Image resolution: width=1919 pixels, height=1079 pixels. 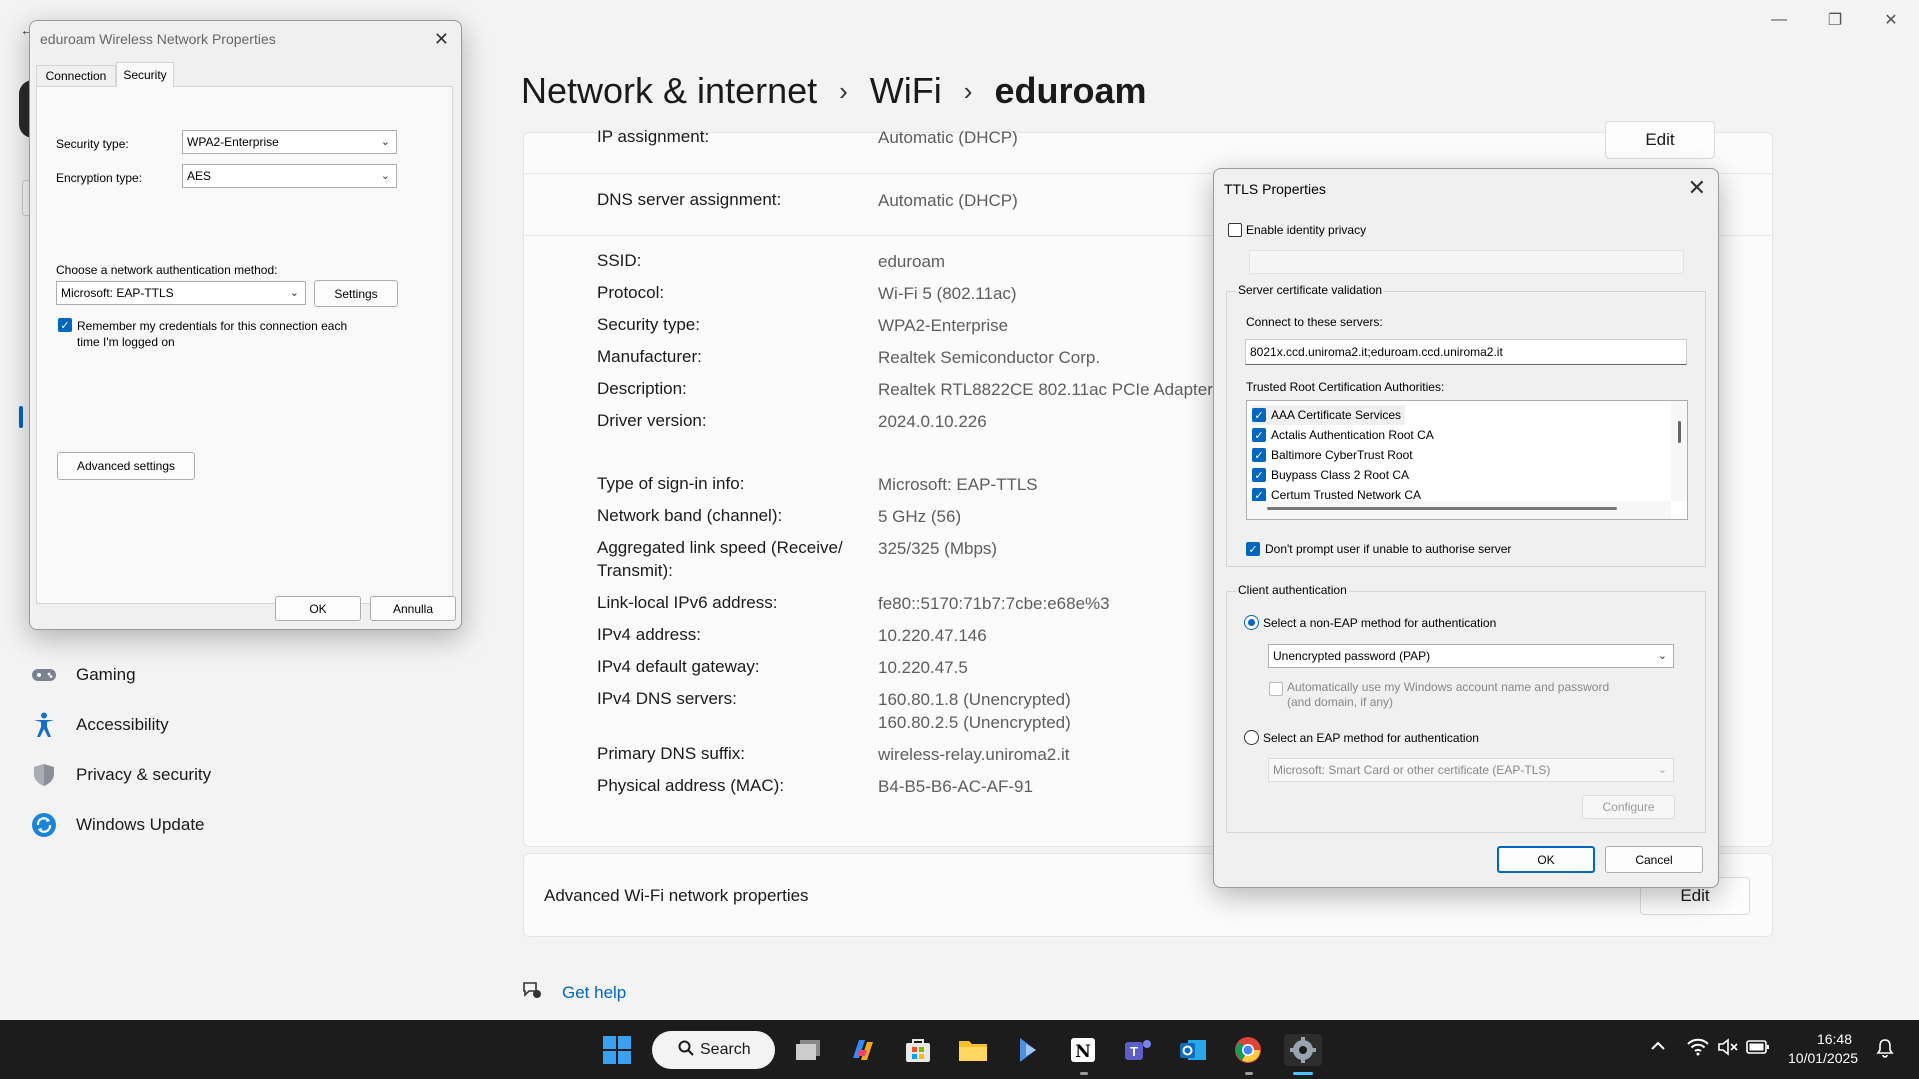 I want to click on prop-label: IPv4 default gateway:, so click(x=678, y=666).